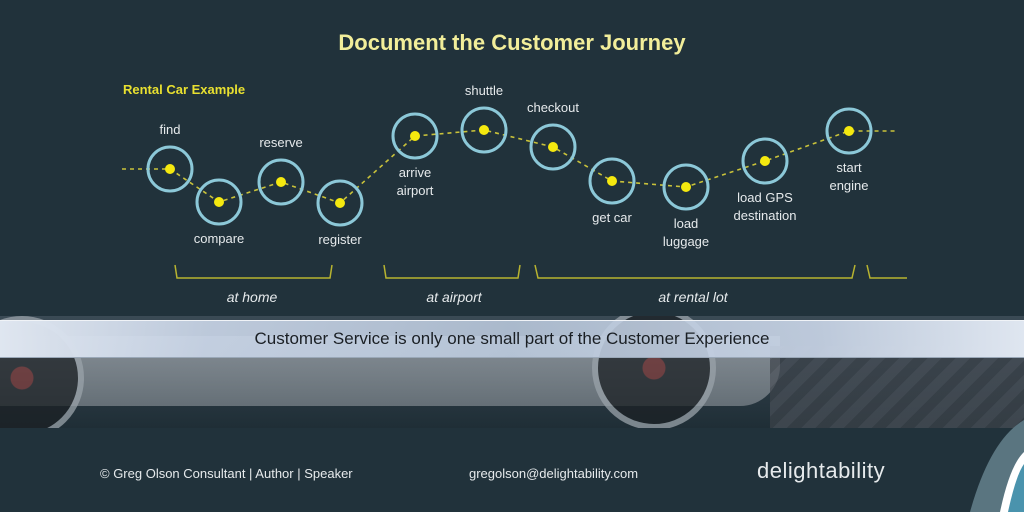  What do you see at coordinates (454, 297) in the screenshot?
I see `phase-label-at-airport: at airport` at bounding box center [454, 297].